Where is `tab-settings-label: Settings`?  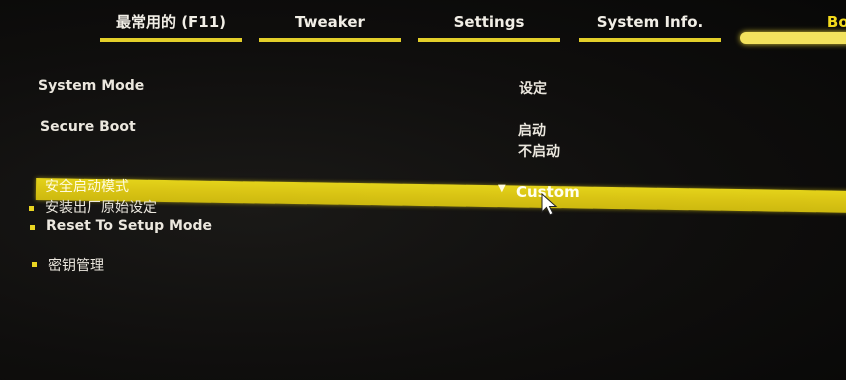
tab-settings-label: Settings is located at coordinates (489, 22).